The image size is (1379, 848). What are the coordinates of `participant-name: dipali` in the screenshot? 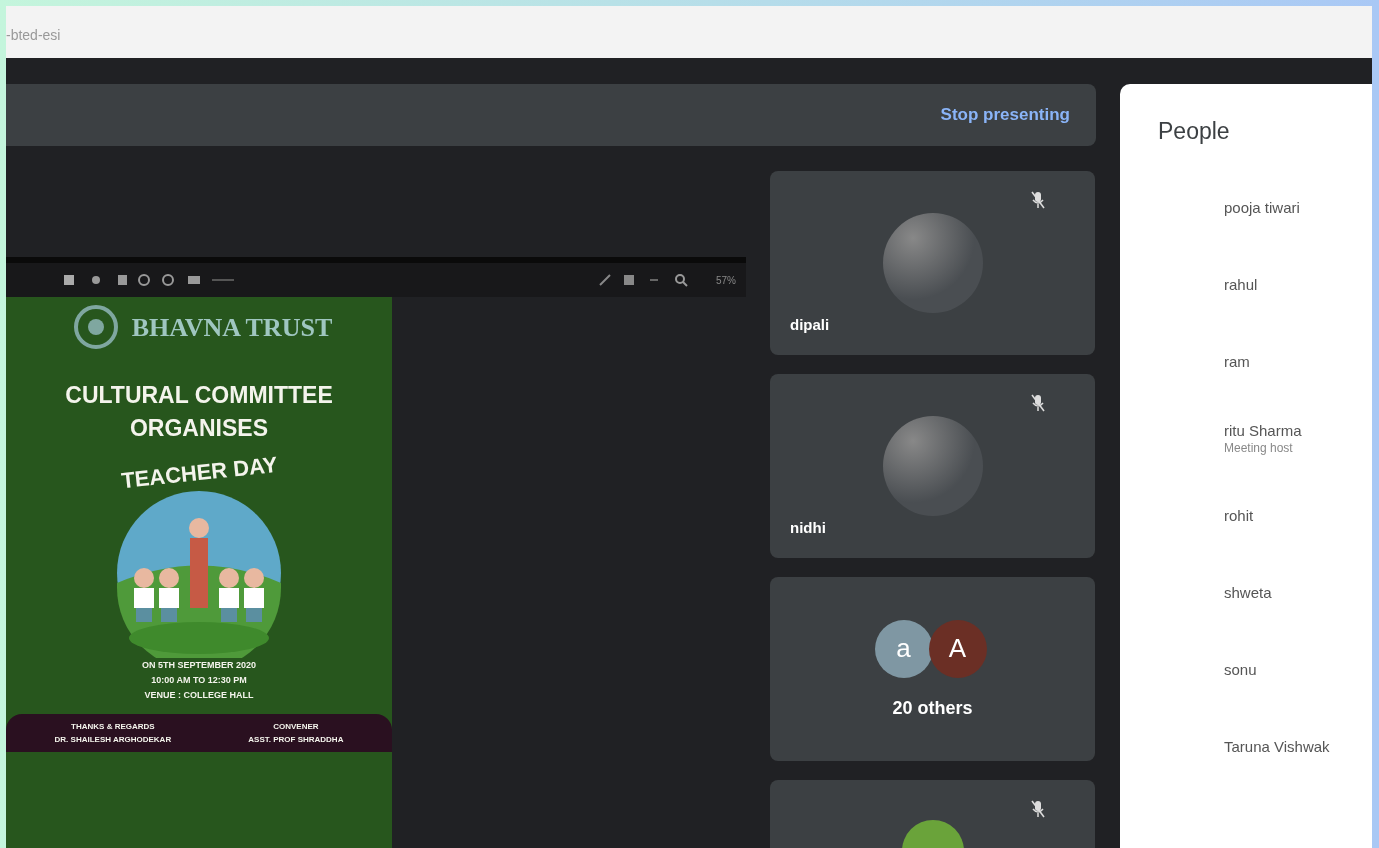 It's located at (810, 324).